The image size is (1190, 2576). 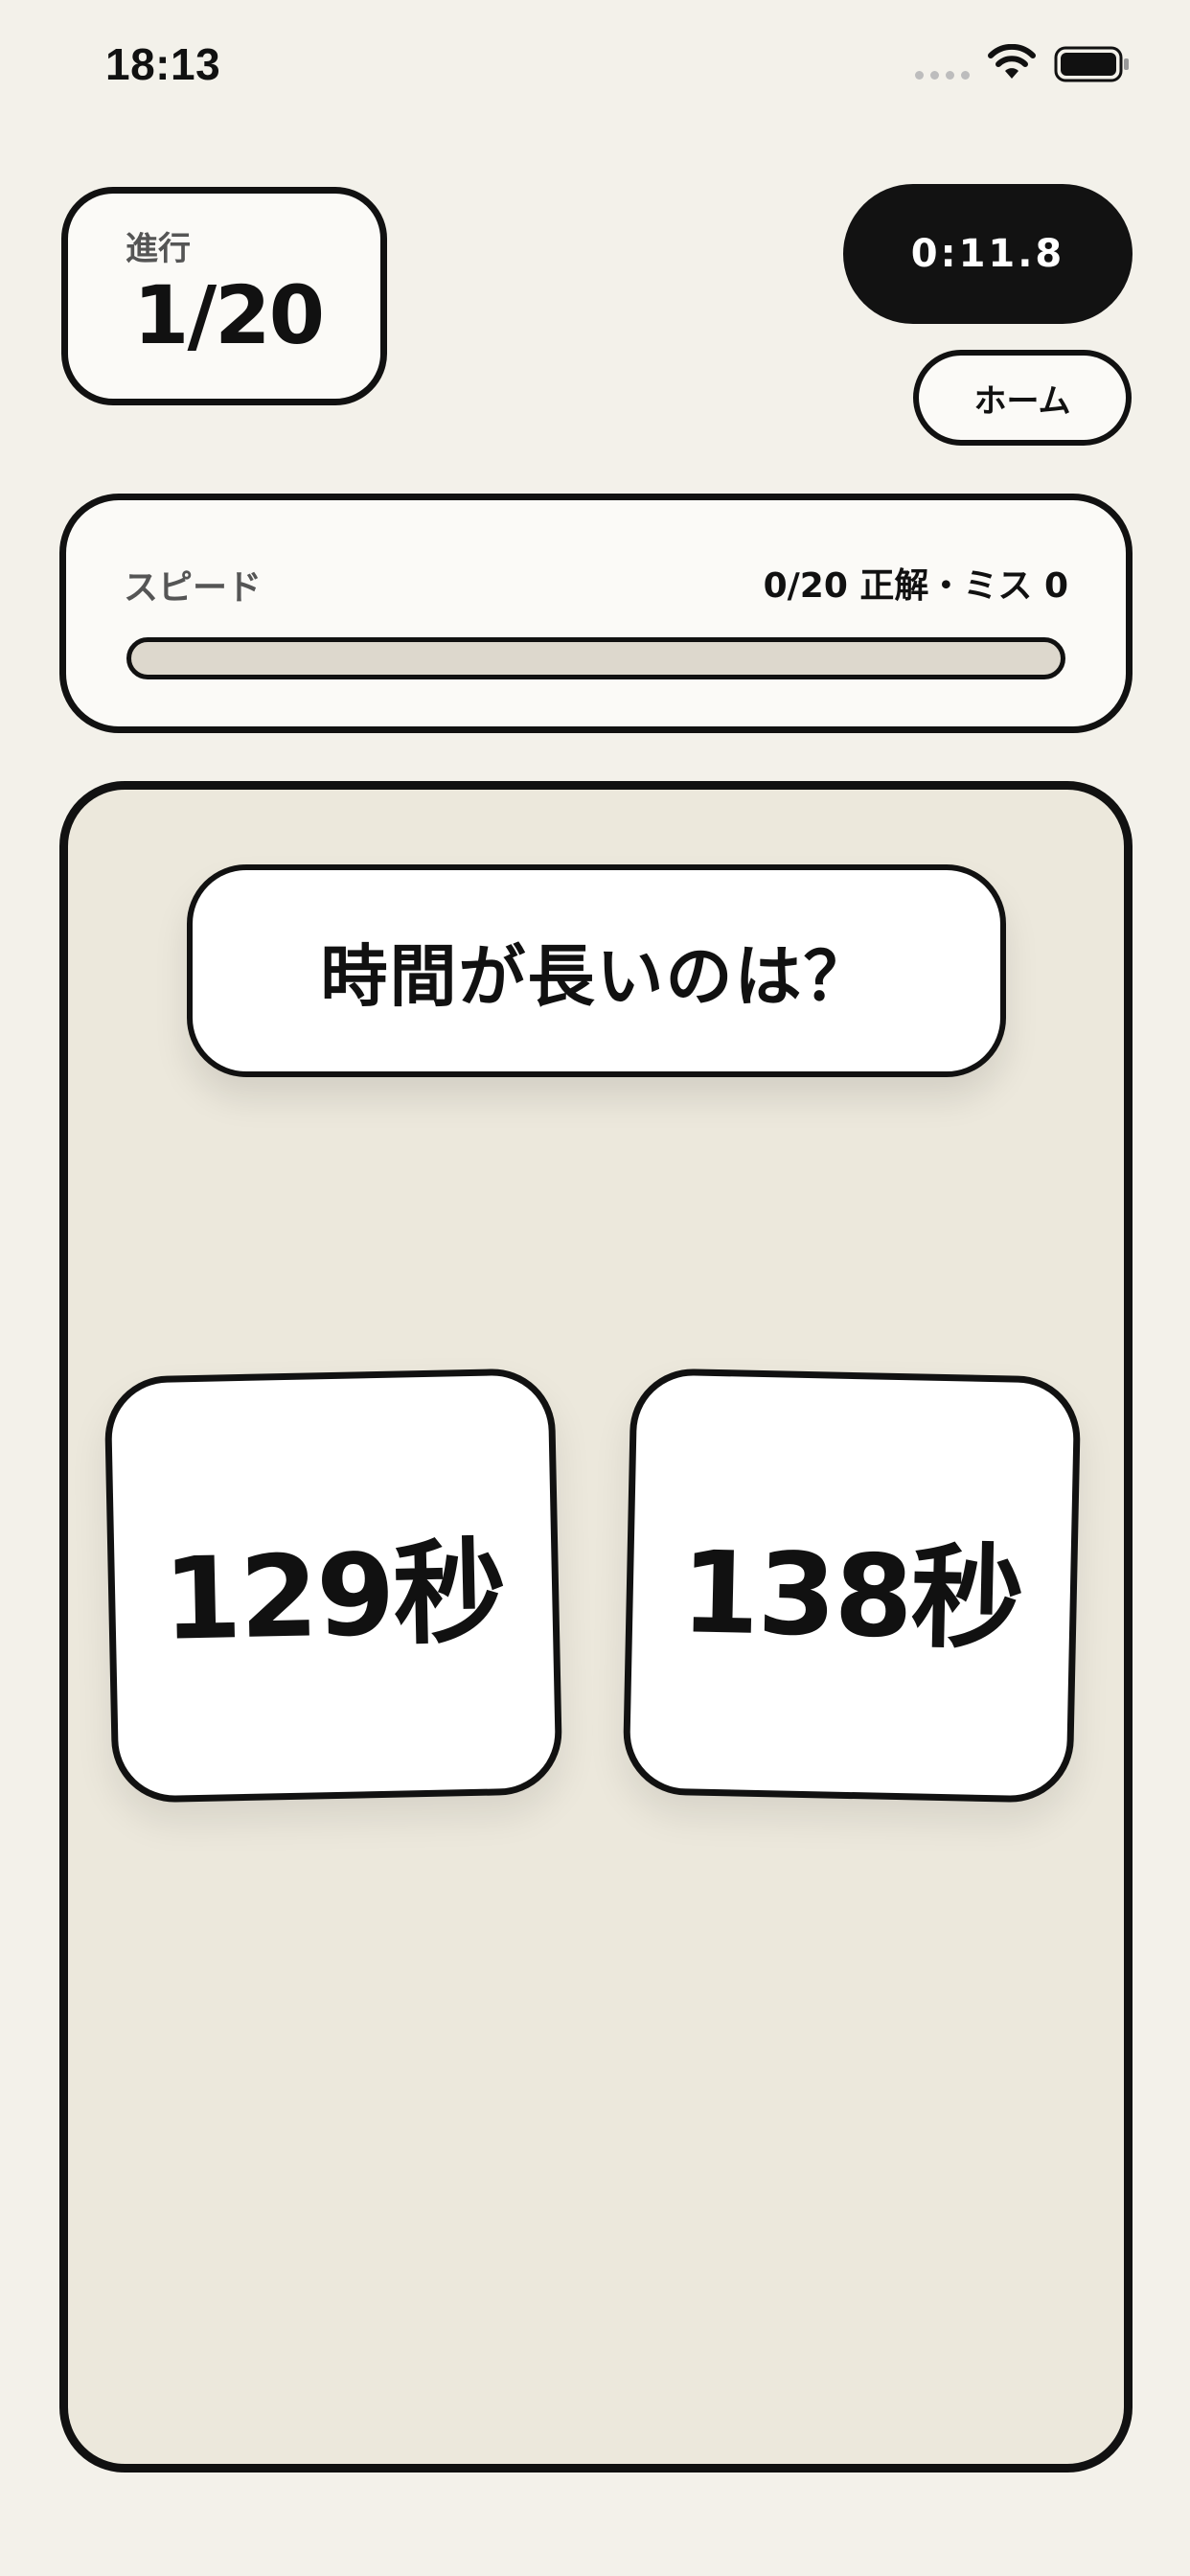 What do you see at coordinates (852, 1586) in the screenshot?
I see `choice-card-right: 138秒` at bounding box center [852, 1586].